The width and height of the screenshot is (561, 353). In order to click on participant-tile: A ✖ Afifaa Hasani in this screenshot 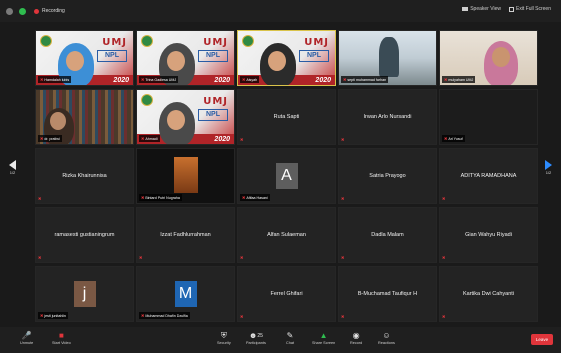, I will do `click(286, 176)`.